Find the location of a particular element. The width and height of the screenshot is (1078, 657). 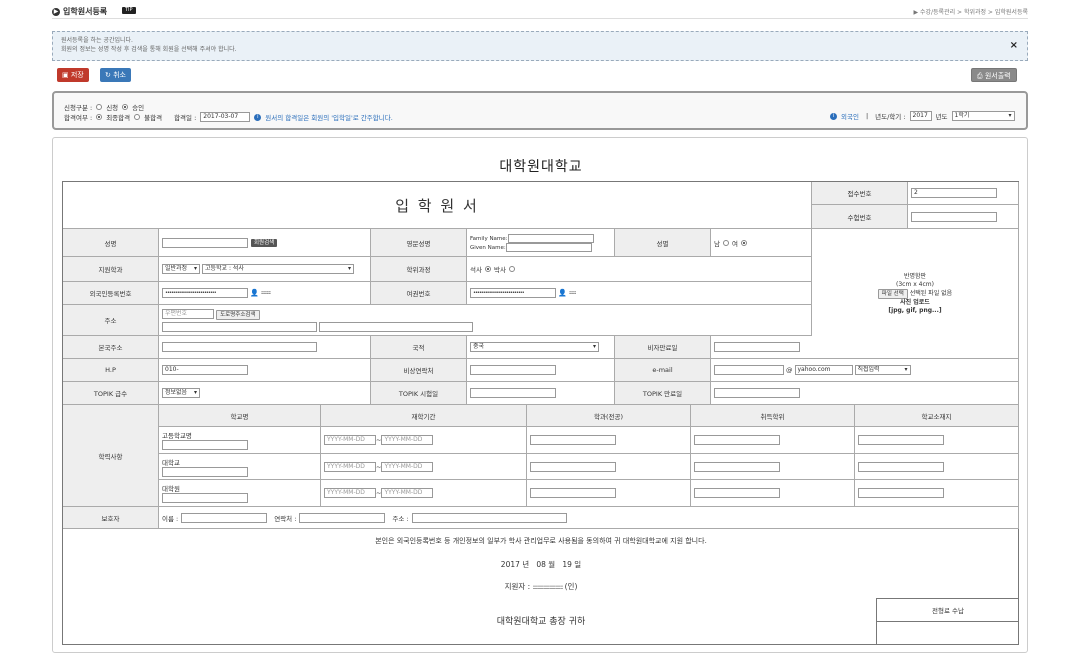

fail-label: 불합격 is located at coordinates (153, 118).